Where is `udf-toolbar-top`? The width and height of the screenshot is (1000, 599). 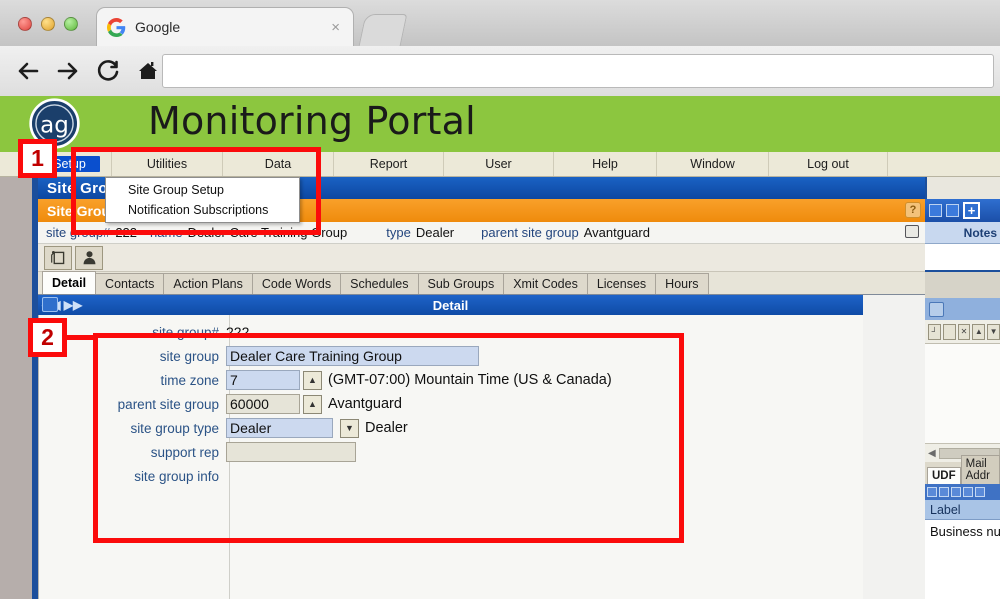 udf-toolbar-top is located at coordinates (962, 309).